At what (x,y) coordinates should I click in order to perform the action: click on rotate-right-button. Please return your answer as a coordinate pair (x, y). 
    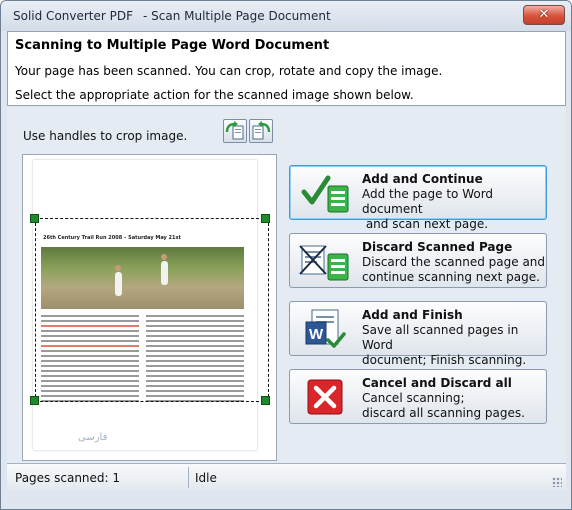
    Looking at the image, I should click on (261, 131).